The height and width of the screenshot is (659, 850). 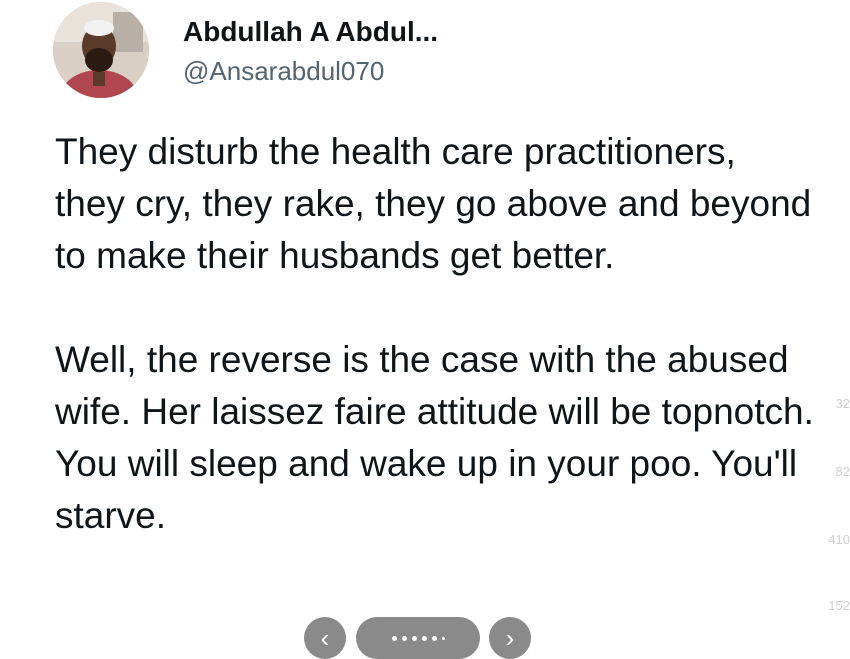 What do you see at coordinates (839, 539) in the screenshot?
I see `faint-count-3: 410` at bounding box center [839, 539].